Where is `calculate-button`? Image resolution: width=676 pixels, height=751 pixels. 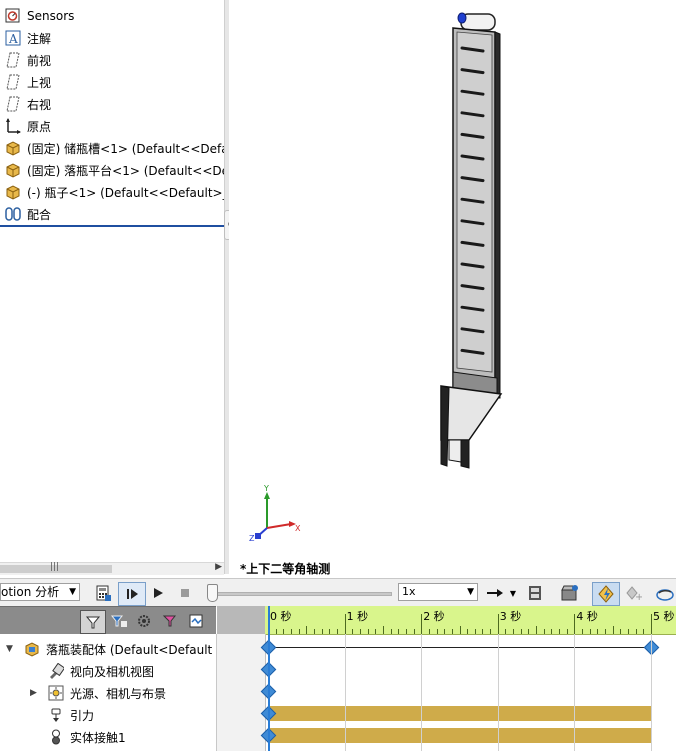
calculate-button is located at coordinates (103, 593).